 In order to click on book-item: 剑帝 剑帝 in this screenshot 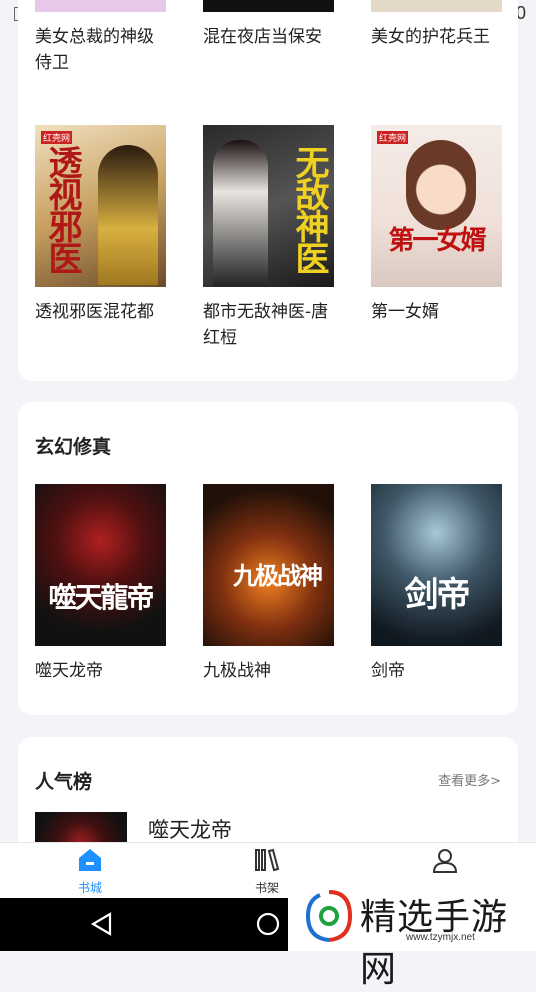, I will do `click(436, 584)`.